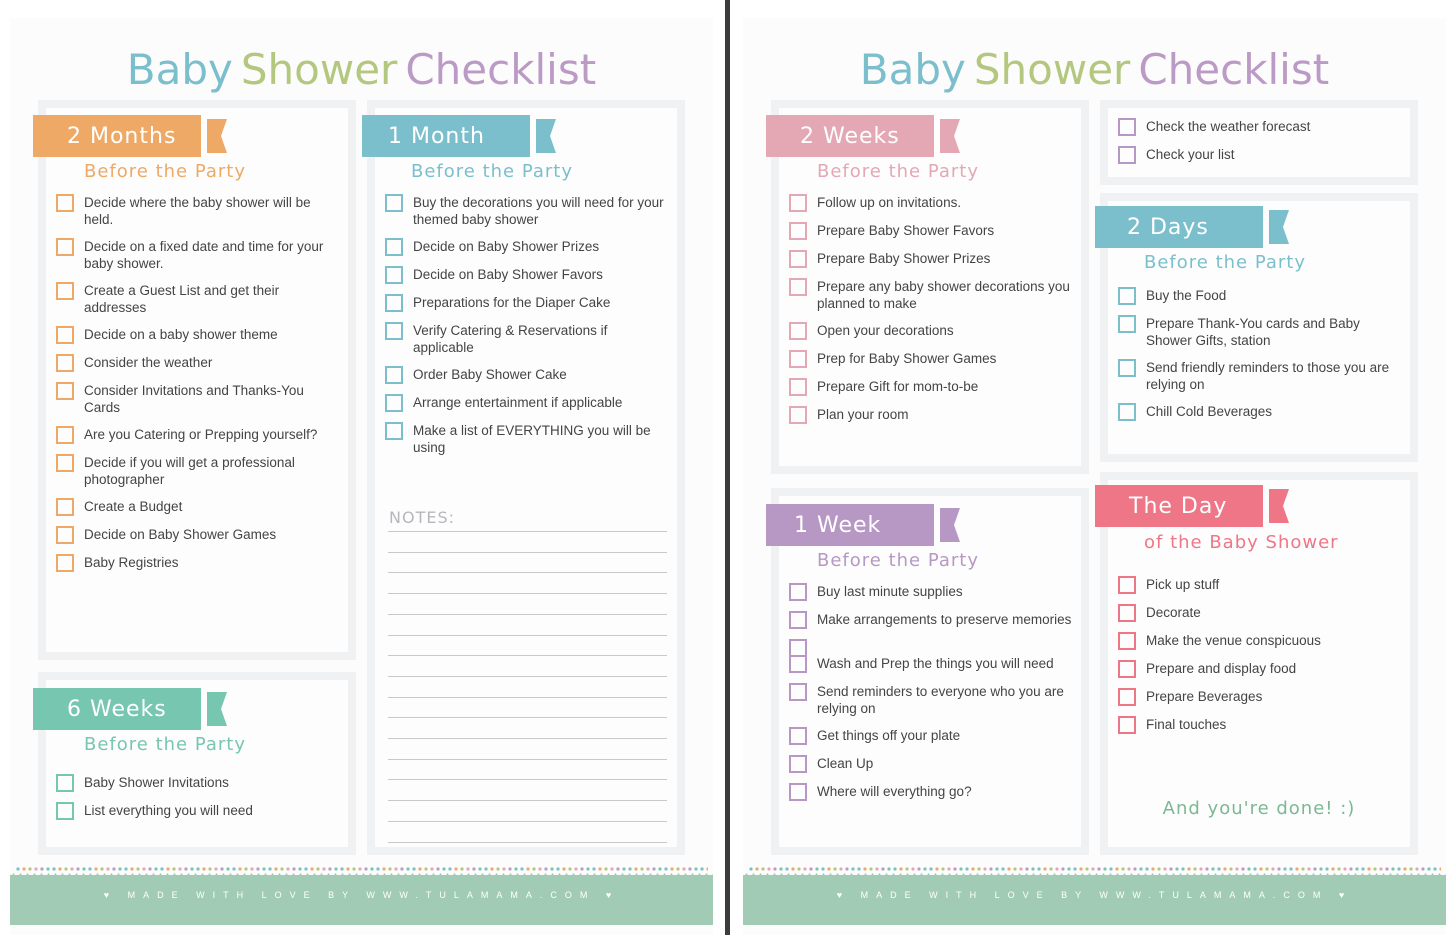  Describe the element at coordinates (199, 535) in the screenshot. I see `checklist-item: Decide on Baby Shower Games` at that location.